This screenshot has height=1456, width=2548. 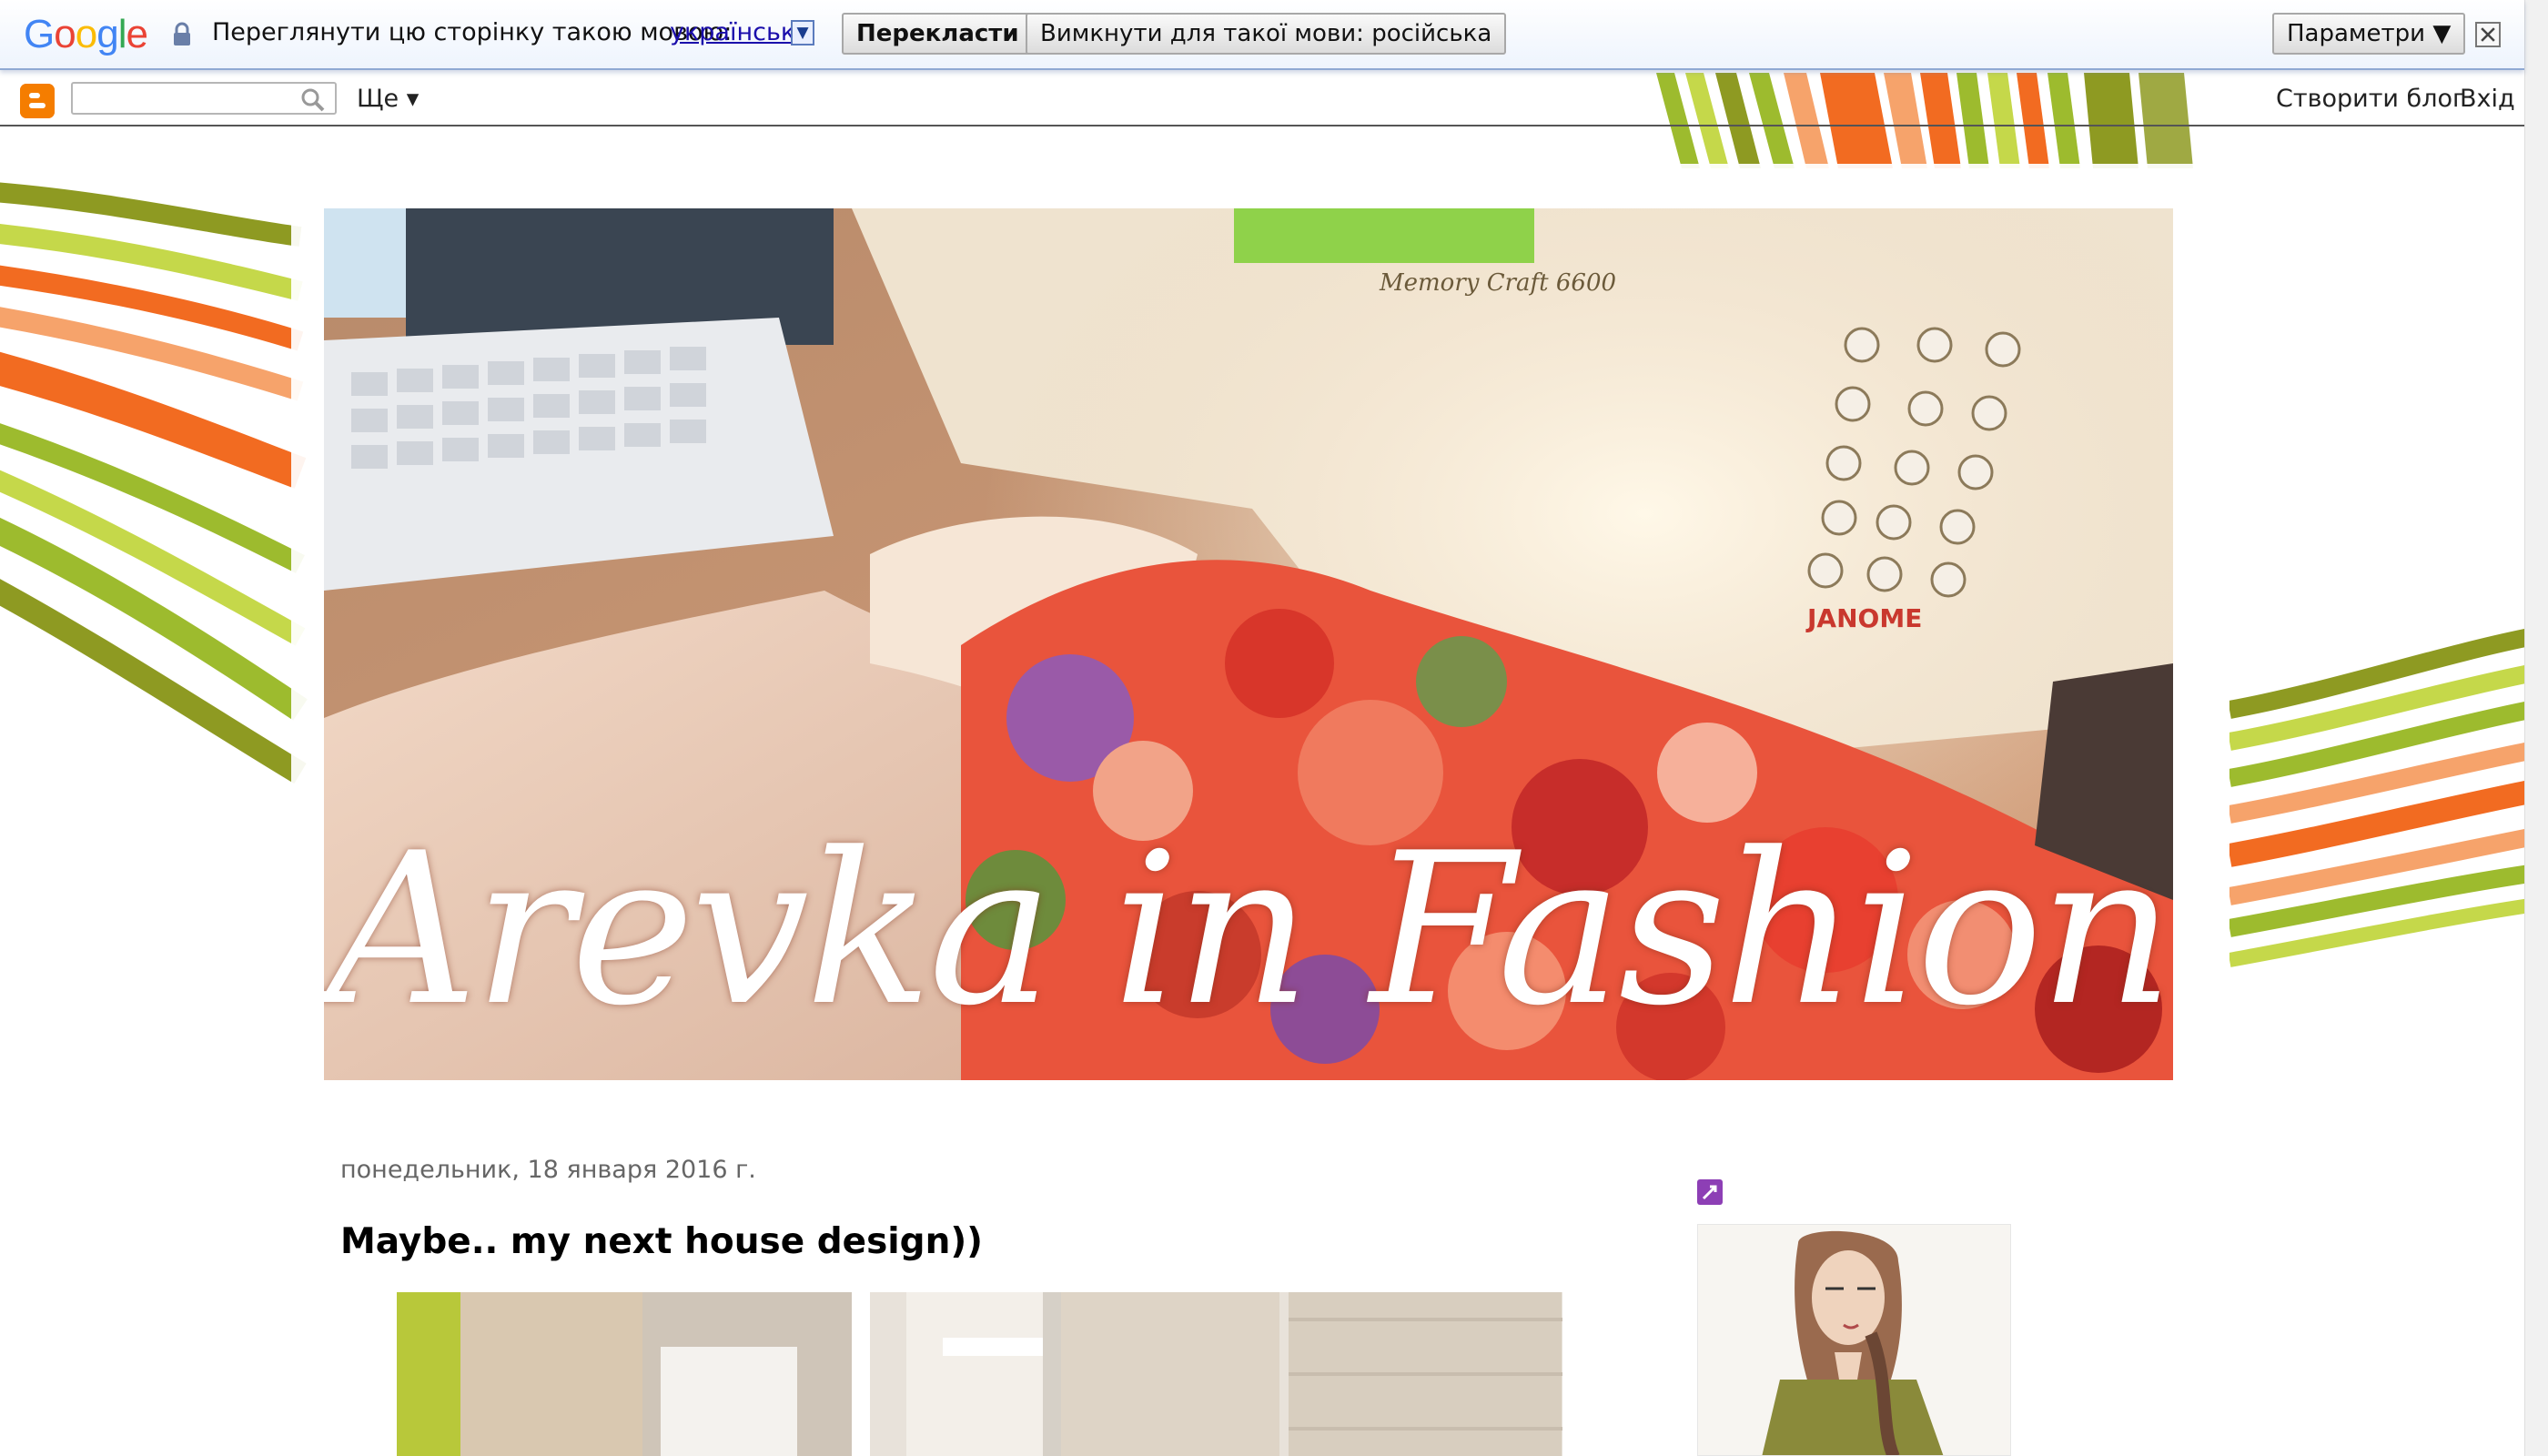 What do you see at coordinates (2376, 798) in the screenshot?
I see `right-swoosh` at bounding box center [2376, 798].